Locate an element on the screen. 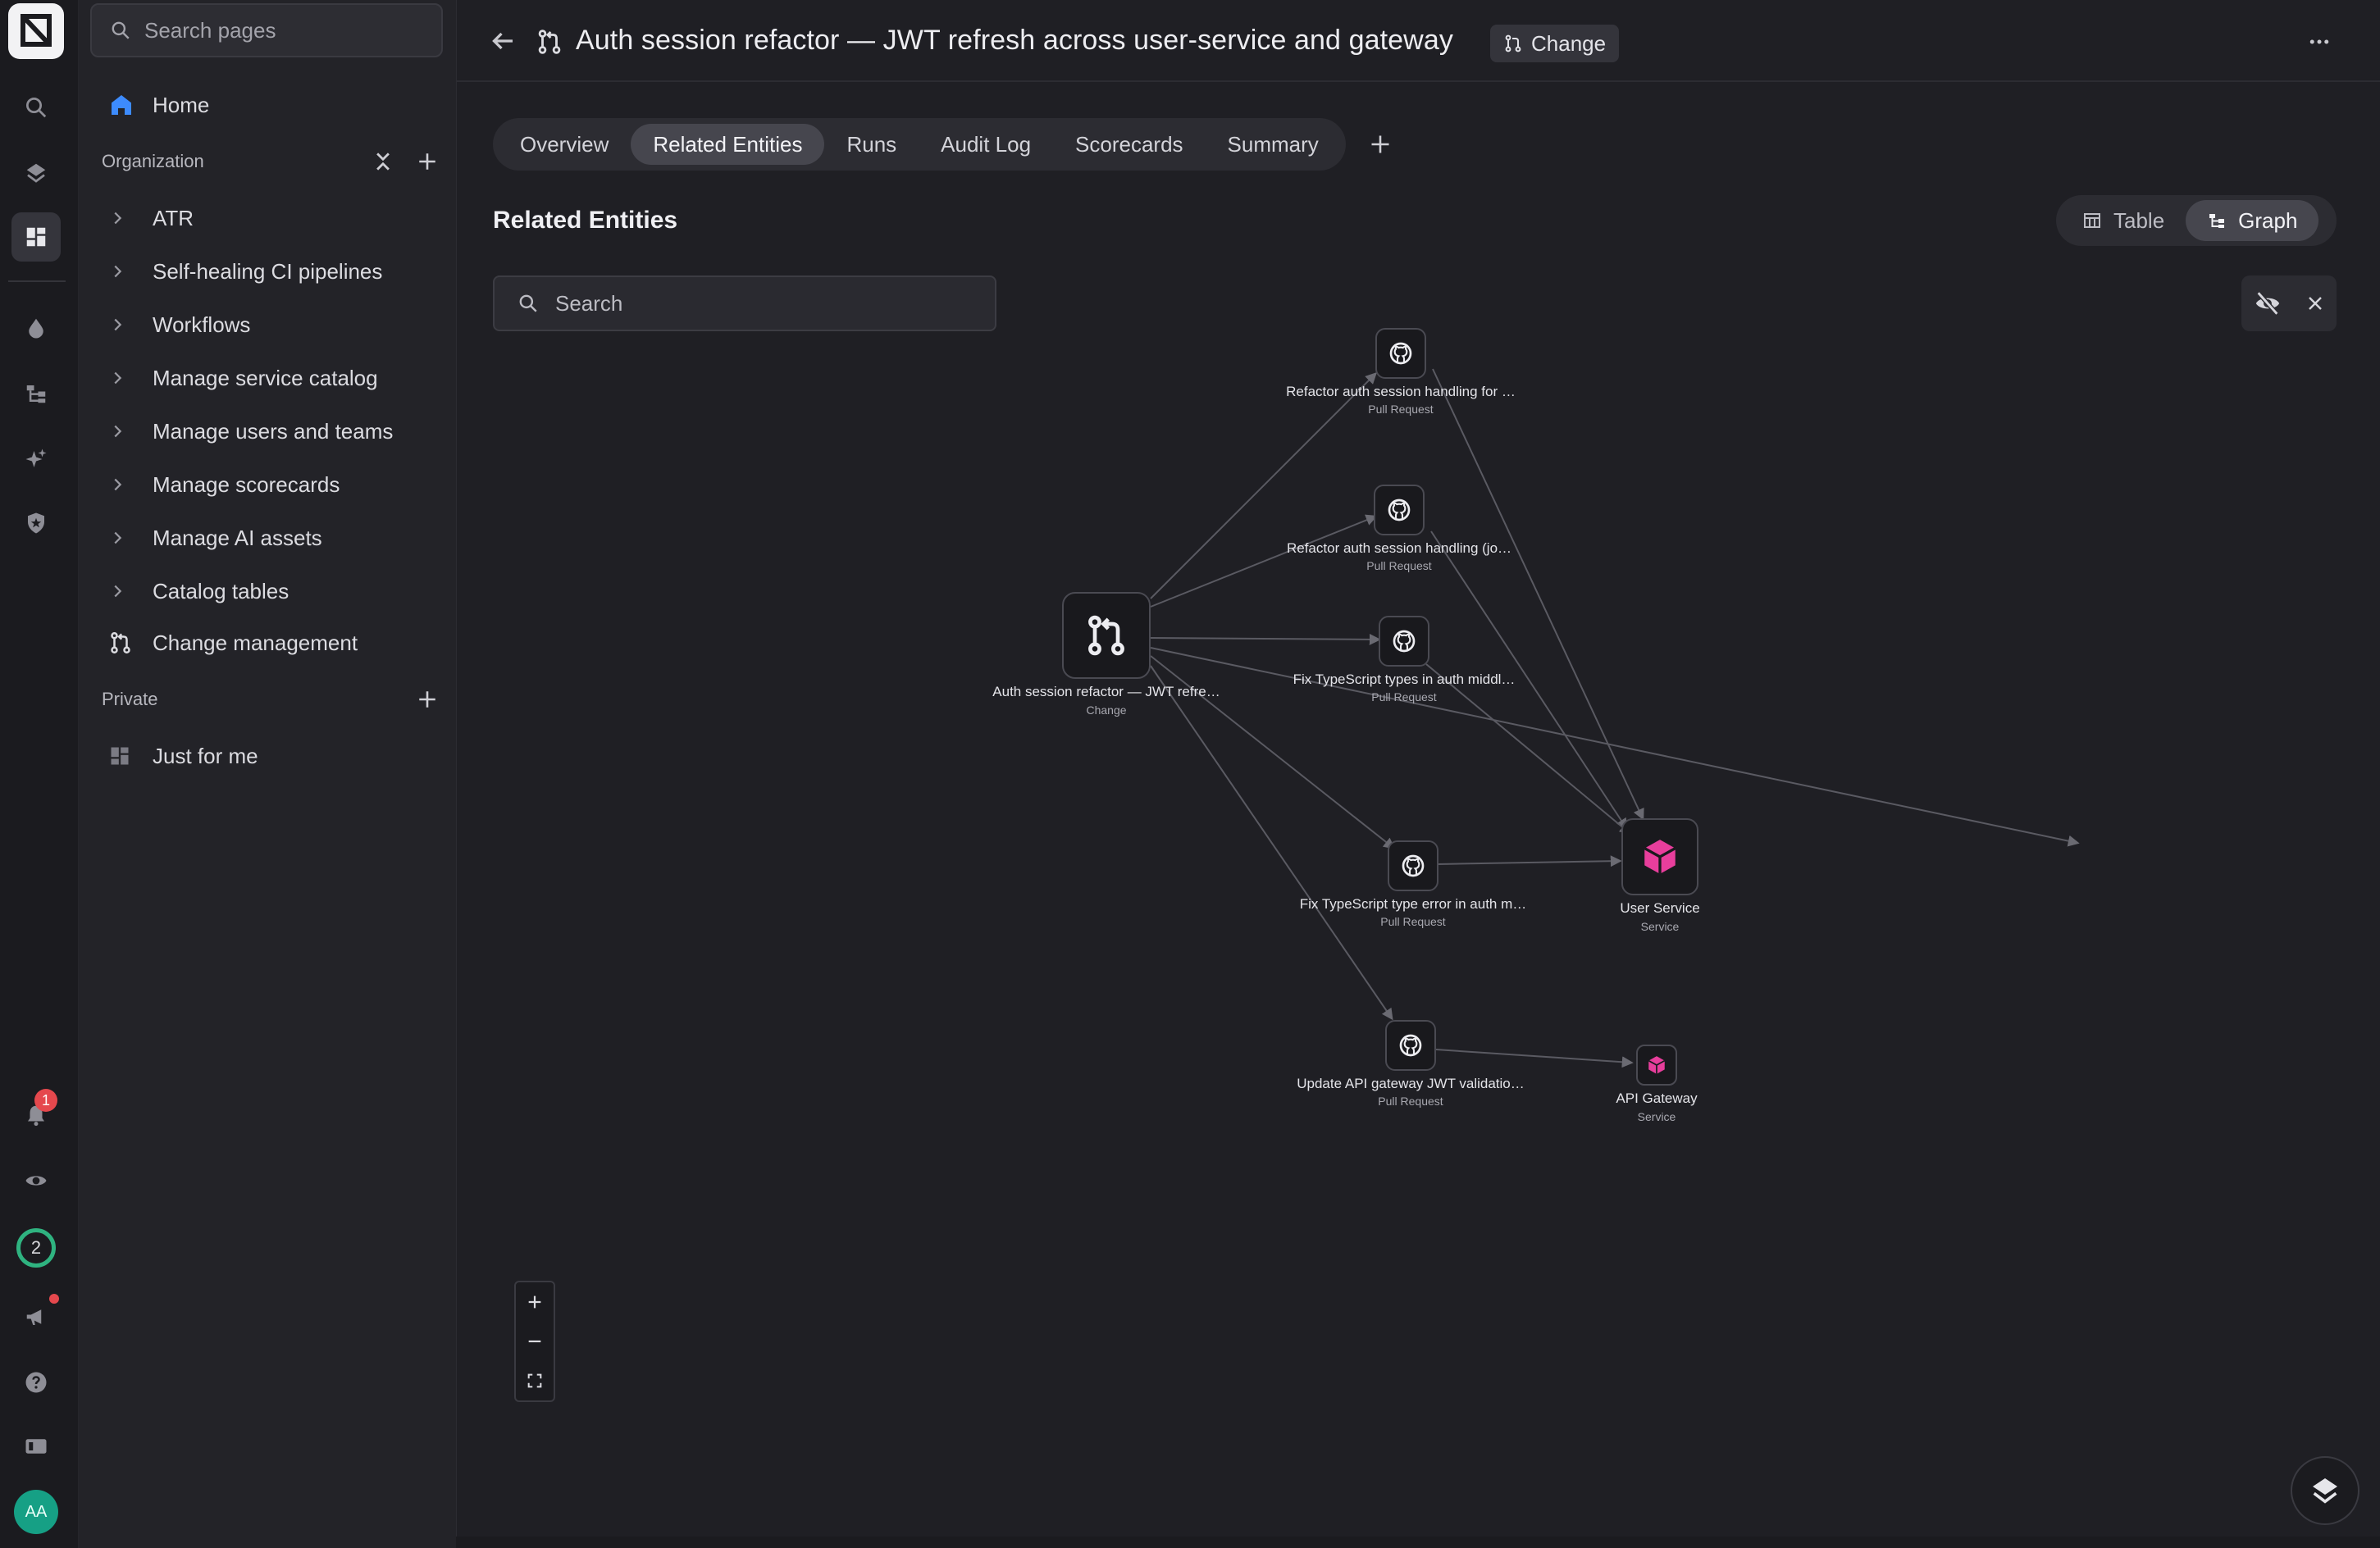 The width and height of the screenshot is (2380, 1548). rail-drop-button is located at coordinates (36, 328).